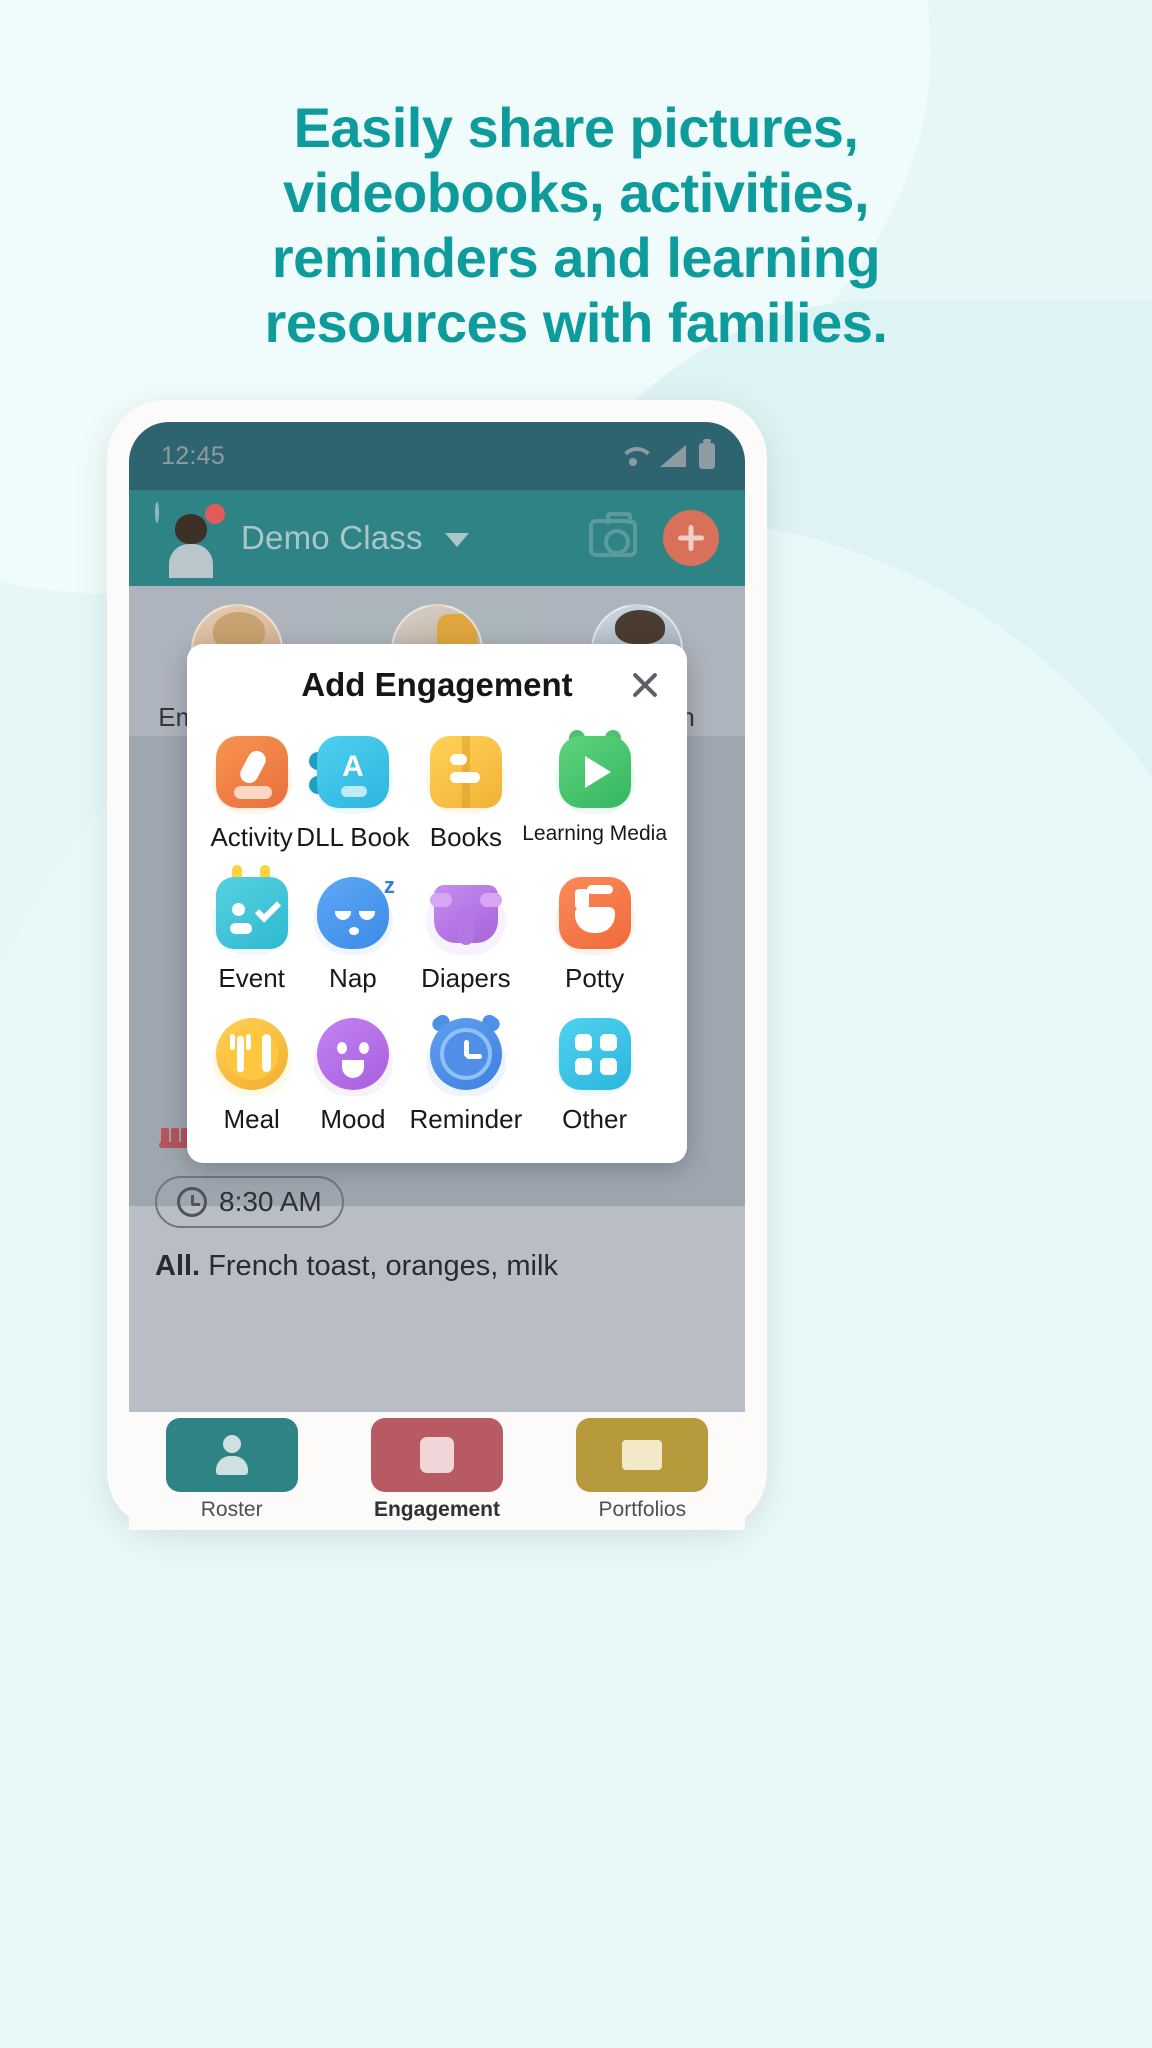 This screenshot has width=1152, height=2048. I want to click on headline-line-4: resources with families., so click(576, 322).